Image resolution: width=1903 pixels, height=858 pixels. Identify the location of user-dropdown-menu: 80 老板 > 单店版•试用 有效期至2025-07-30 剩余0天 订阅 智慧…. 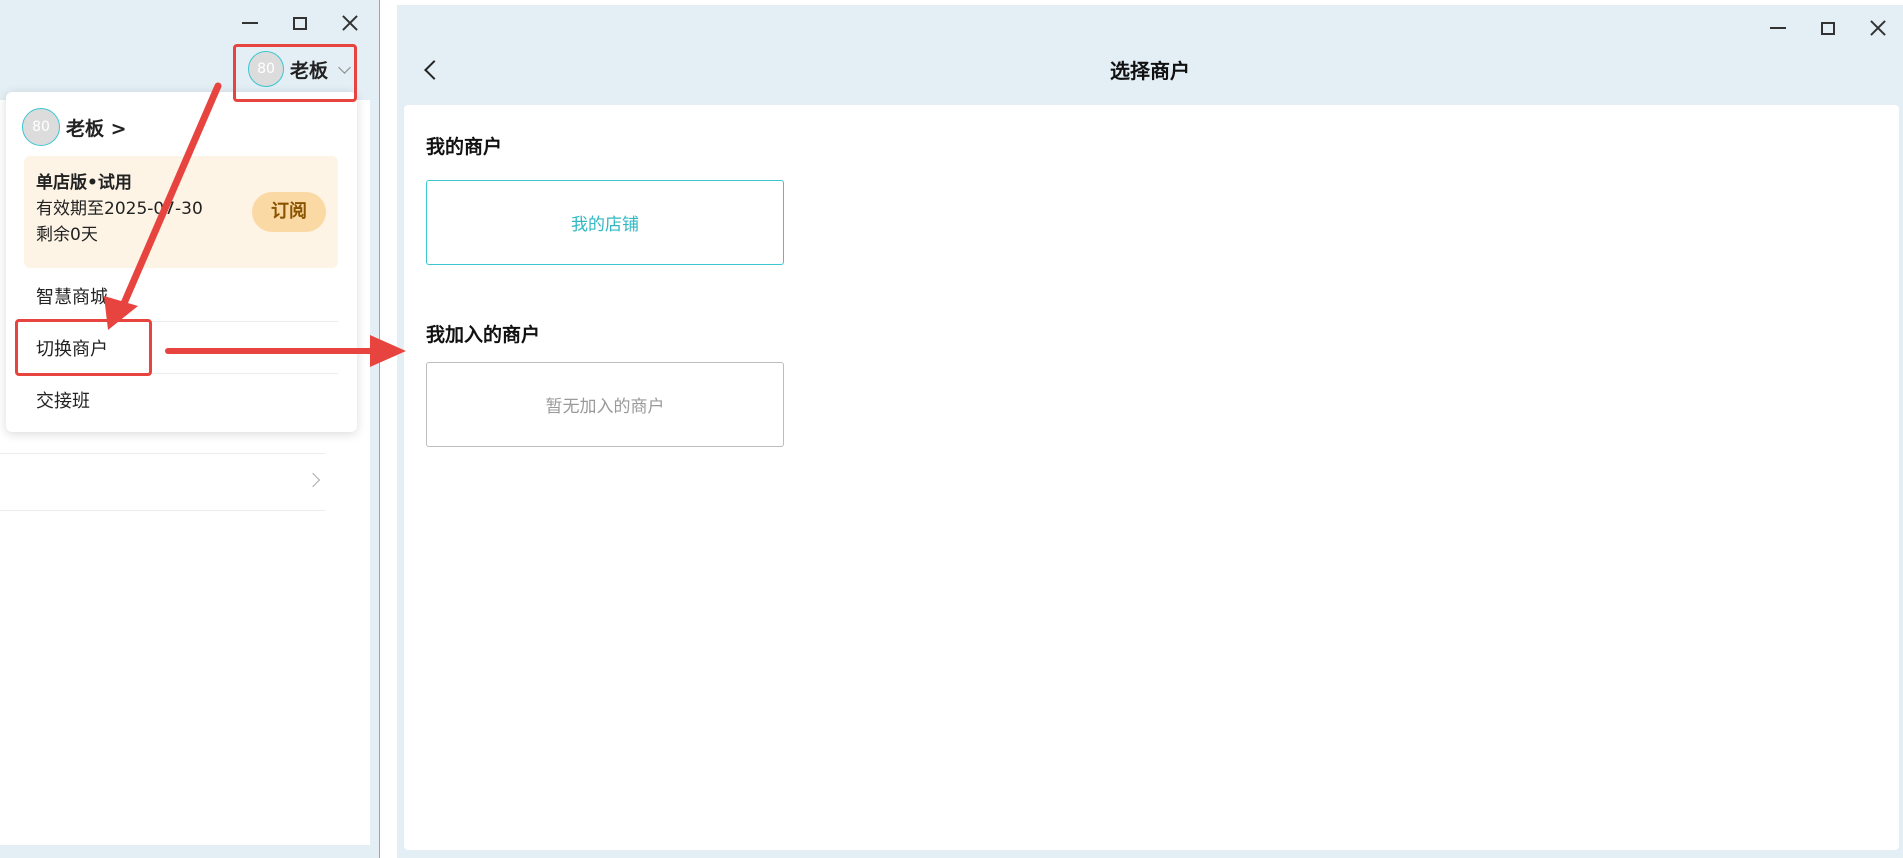
(181, 262).